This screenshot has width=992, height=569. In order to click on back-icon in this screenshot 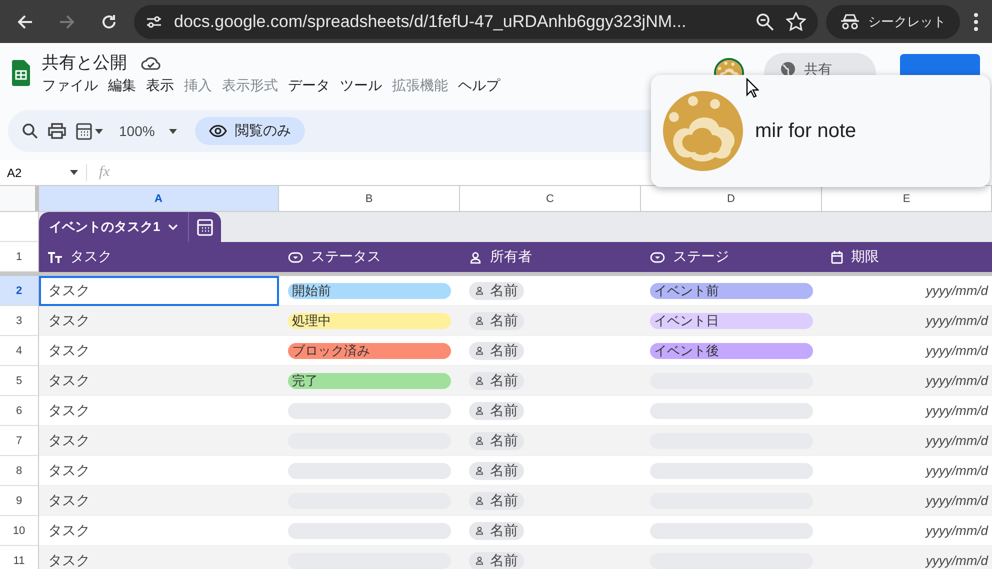, I will do `click(25, 22)`.